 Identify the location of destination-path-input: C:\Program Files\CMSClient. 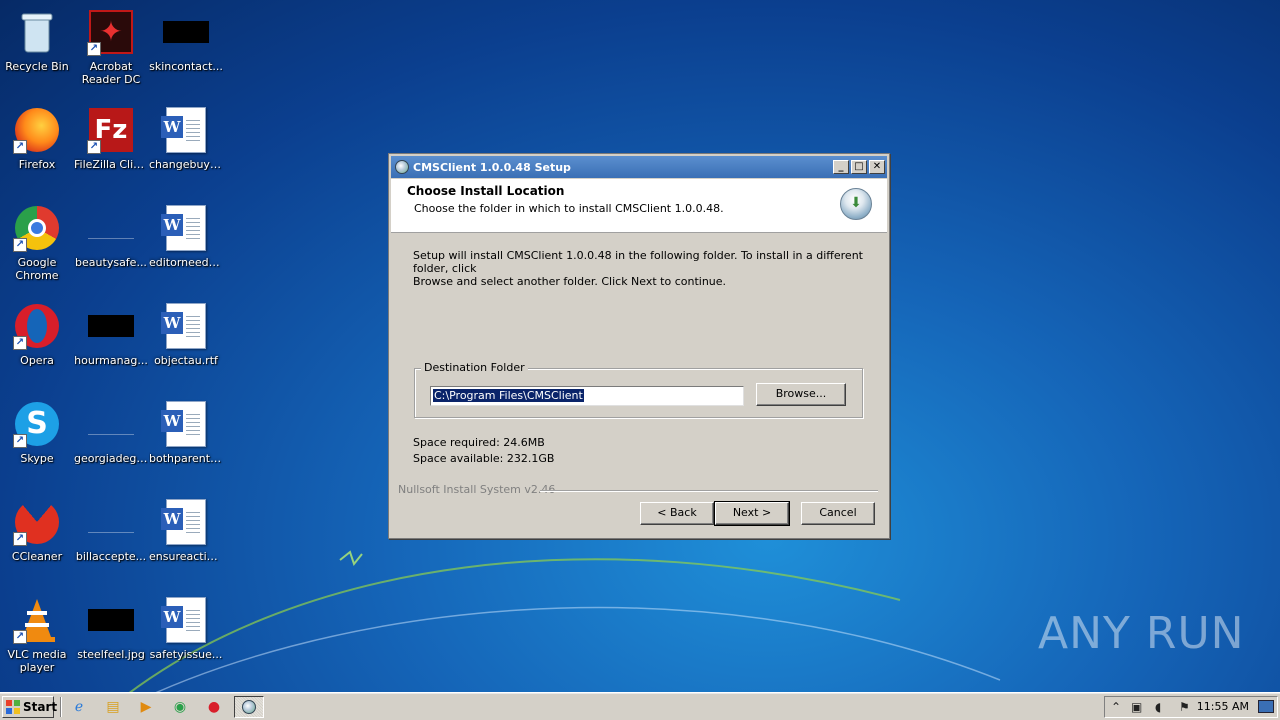
(587, 396).